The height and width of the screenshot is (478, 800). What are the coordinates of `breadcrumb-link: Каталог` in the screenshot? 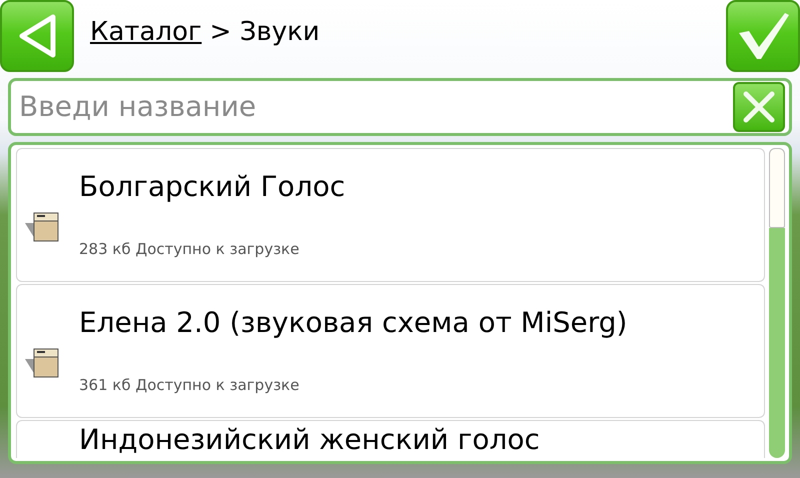 It's located at (146, 32).